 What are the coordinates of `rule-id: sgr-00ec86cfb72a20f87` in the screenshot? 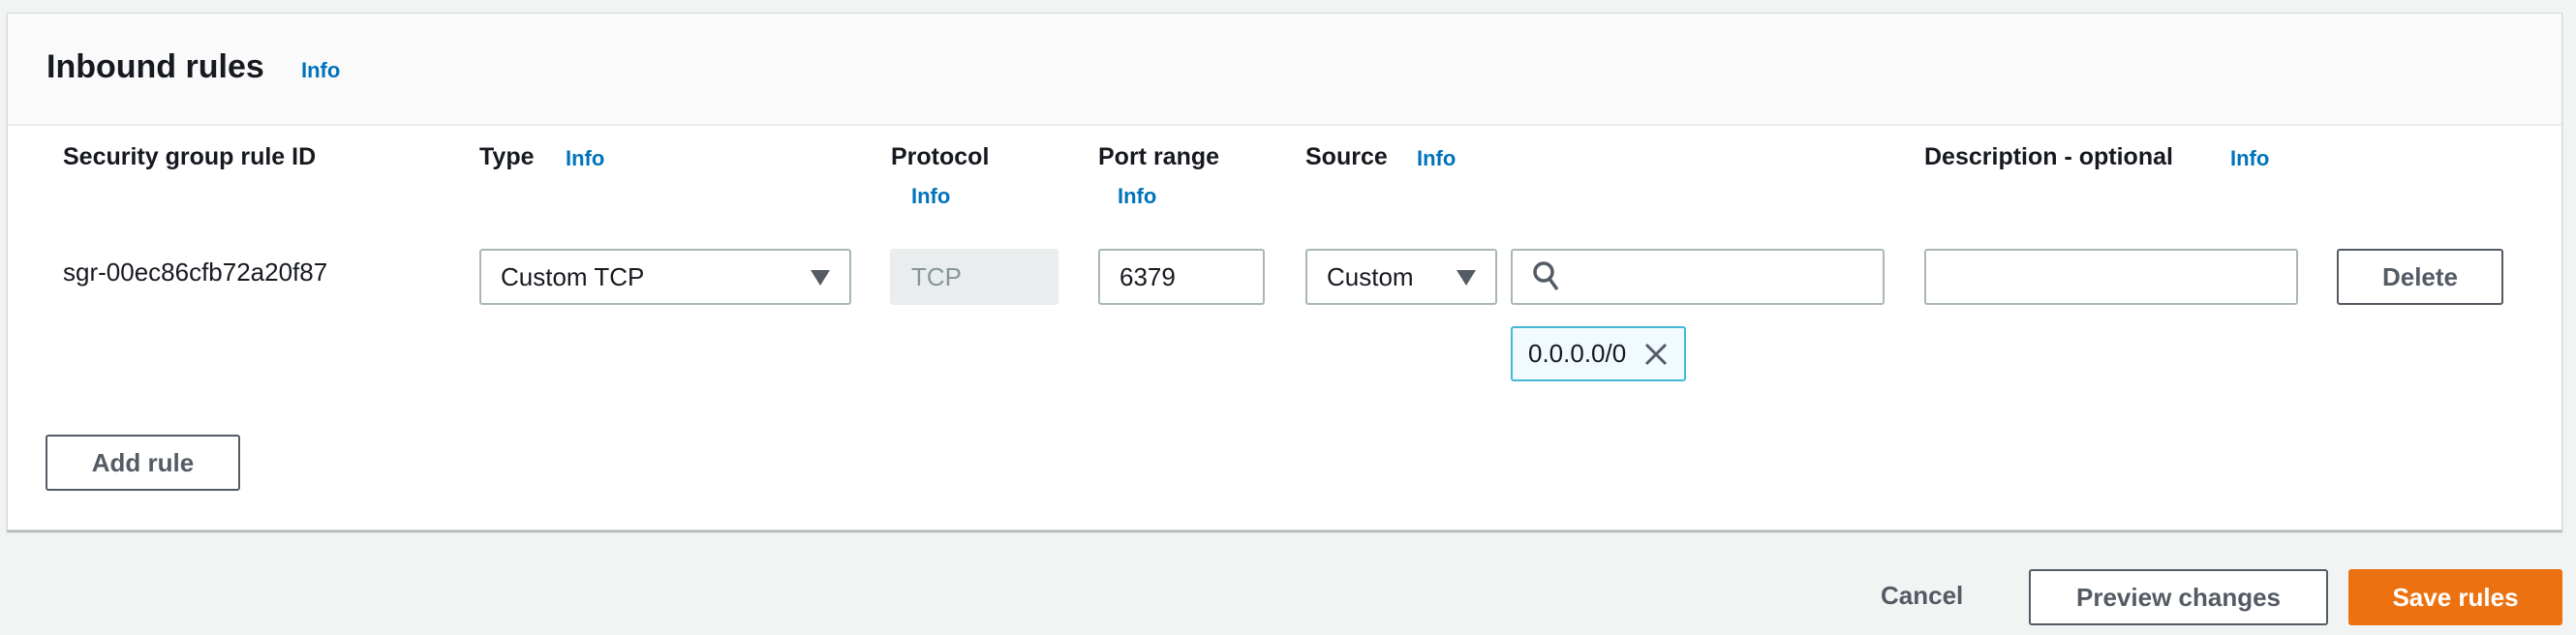 It's located at (195, 272).